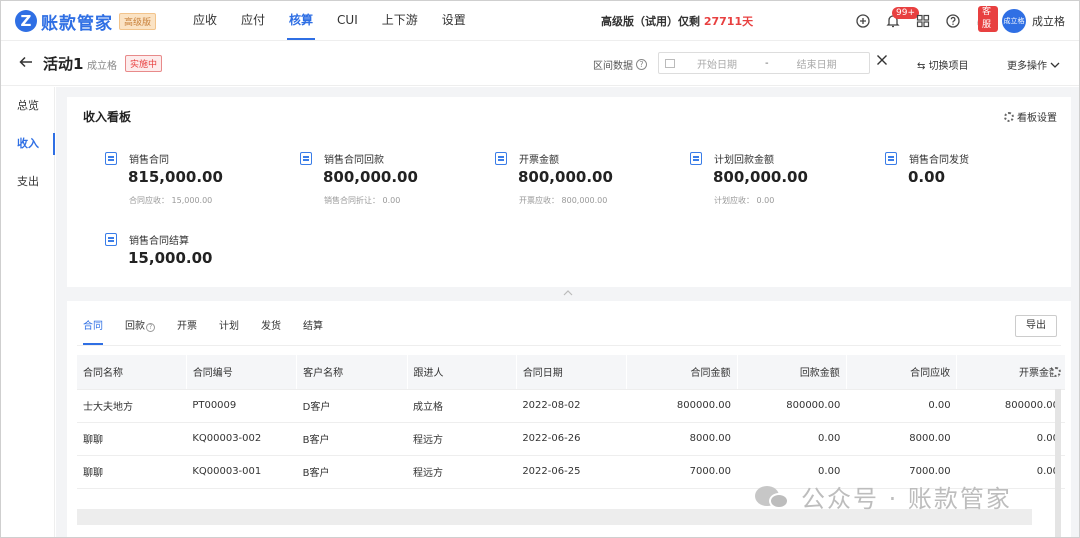  What do you see at coordinates (195, 185) in the screenshot?
I see `metric-sales-contract: 销售合同 815,000.00 合同应收： 15,000.00` at bounding box center [195, 185].